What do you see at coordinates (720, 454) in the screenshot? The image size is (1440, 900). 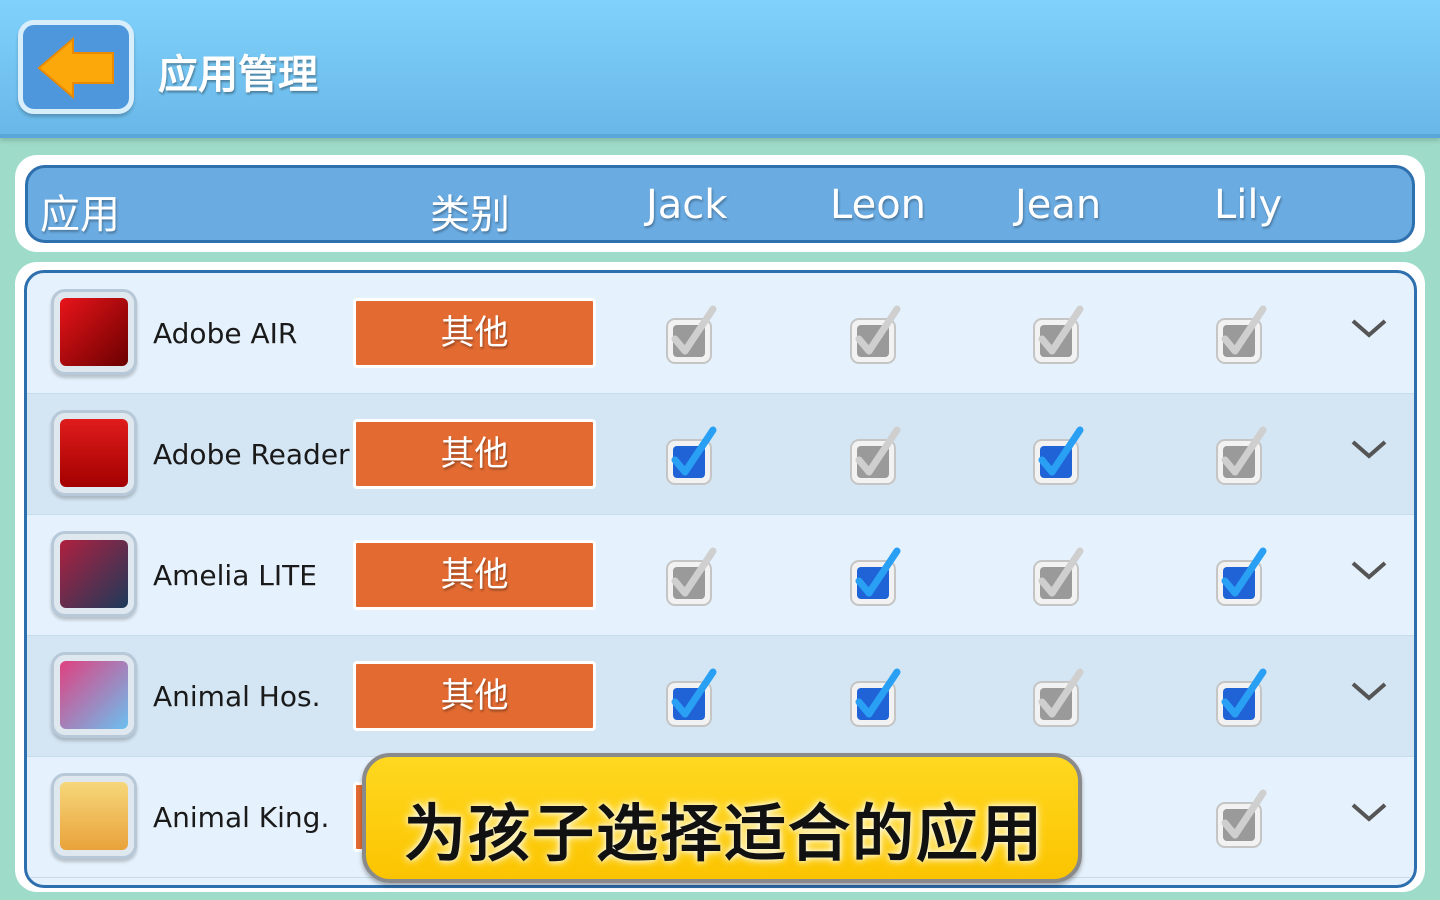 I see `table-row: Adobe Reader 其他` at bounding box center [720, 454].